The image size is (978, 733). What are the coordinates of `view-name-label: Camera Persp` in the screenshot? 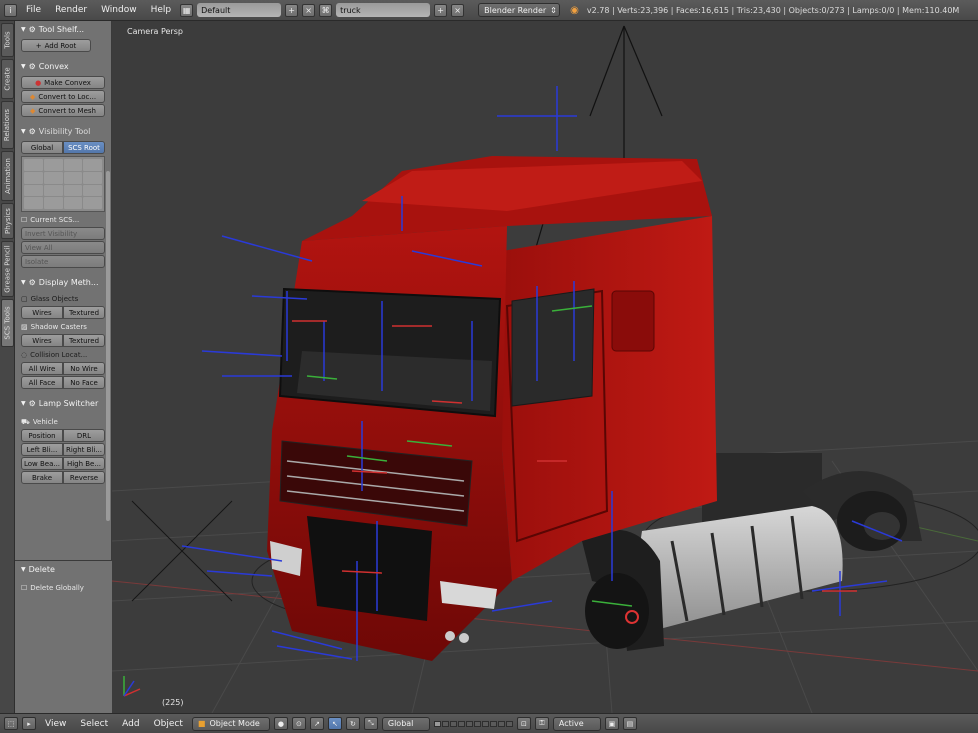 It's located at (155, 31).